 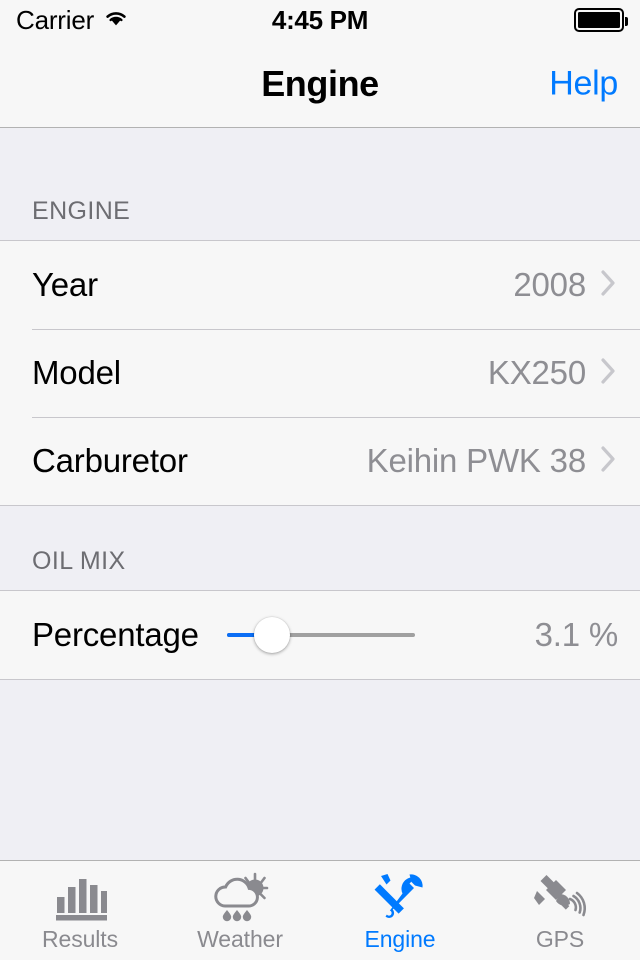 What do you see at coordinates (320, 285) in the screenshot?
I see `row-year: Year 2008` at bounding box center [320, 285].